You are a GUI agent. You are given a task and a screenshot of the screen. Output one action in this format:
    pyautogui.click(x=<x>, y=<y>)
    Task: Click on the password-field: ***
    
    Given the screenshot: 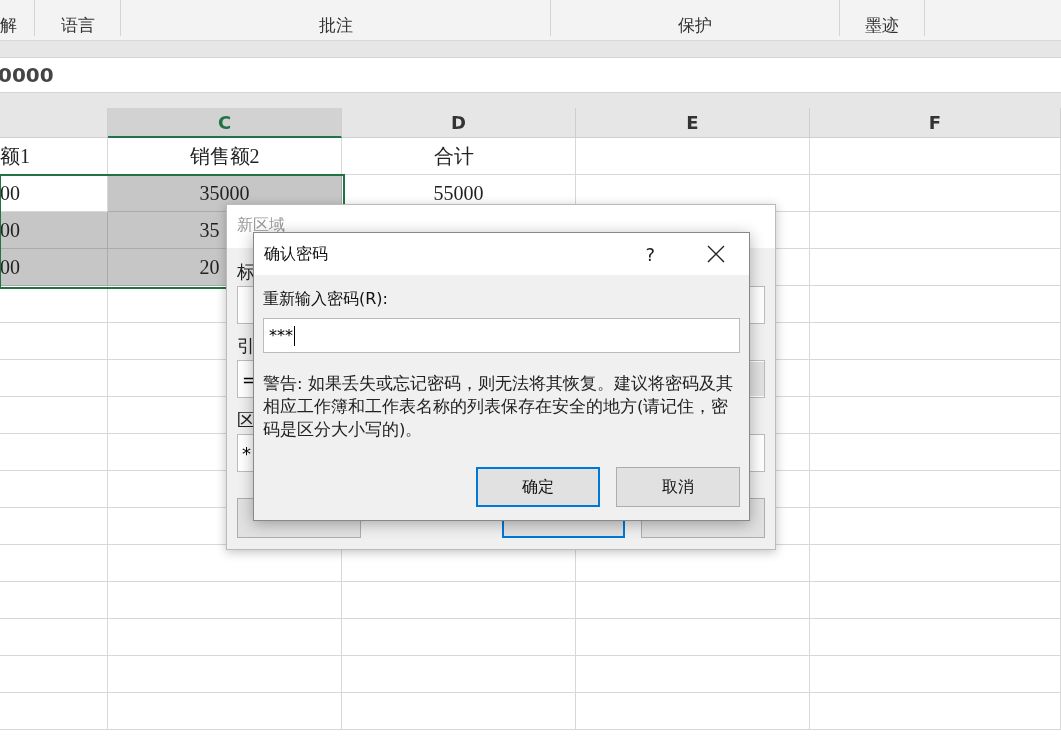 What is the action you would take?
    pyautogui.click(x=501, y=335)
    